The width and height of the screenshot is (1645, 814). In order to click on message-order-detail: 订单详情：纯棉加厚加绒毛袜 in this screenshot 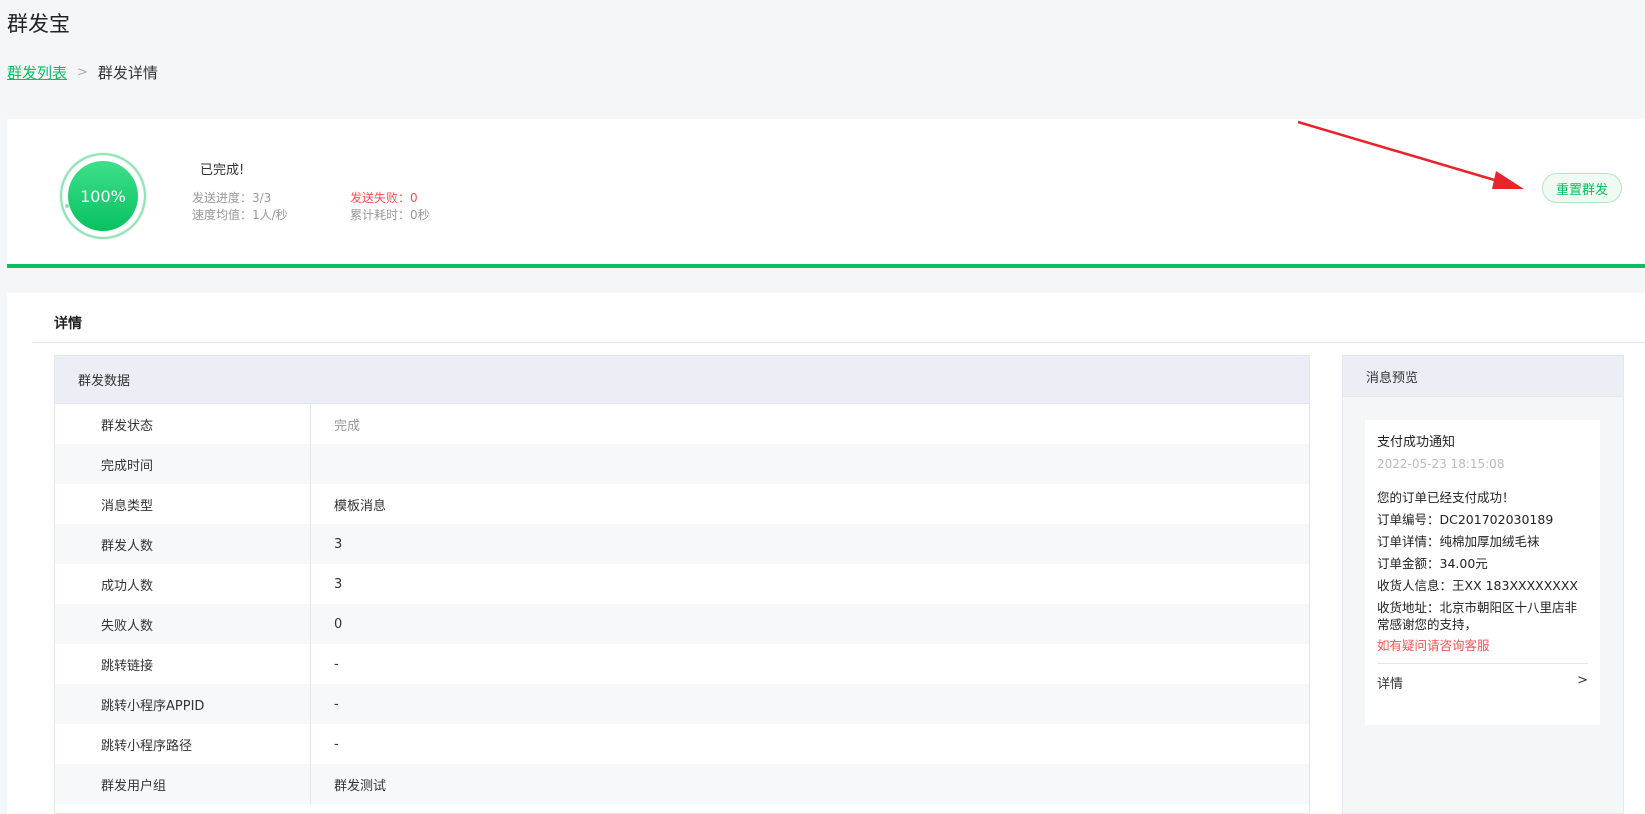, I will do `click(1458, 541)`.